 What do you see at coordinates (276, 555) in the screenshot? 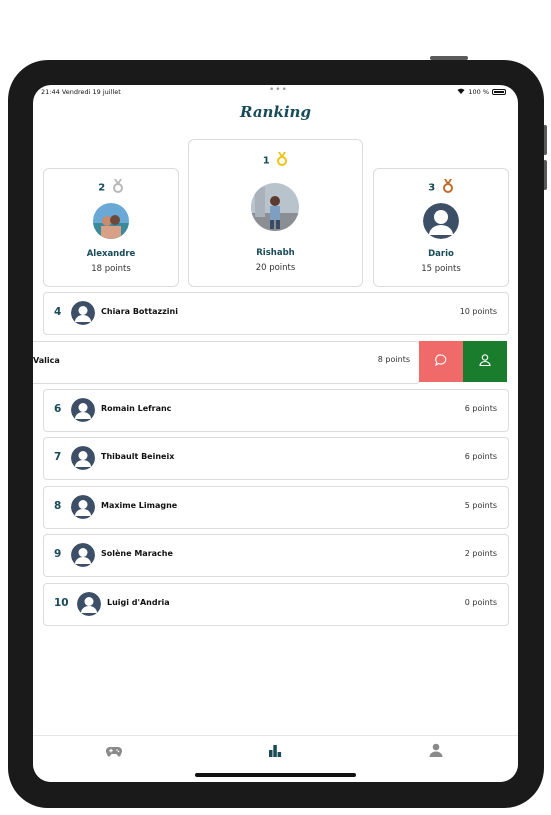
I see `ranking-row: 9 Solène Marache 2 points` at bounding box center [276, 555].